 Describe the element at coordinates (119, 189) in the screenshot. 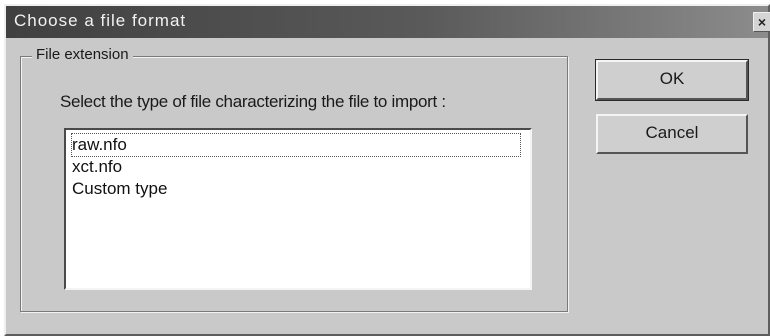

I see `list-item-custom-type: Custom type` at that location.